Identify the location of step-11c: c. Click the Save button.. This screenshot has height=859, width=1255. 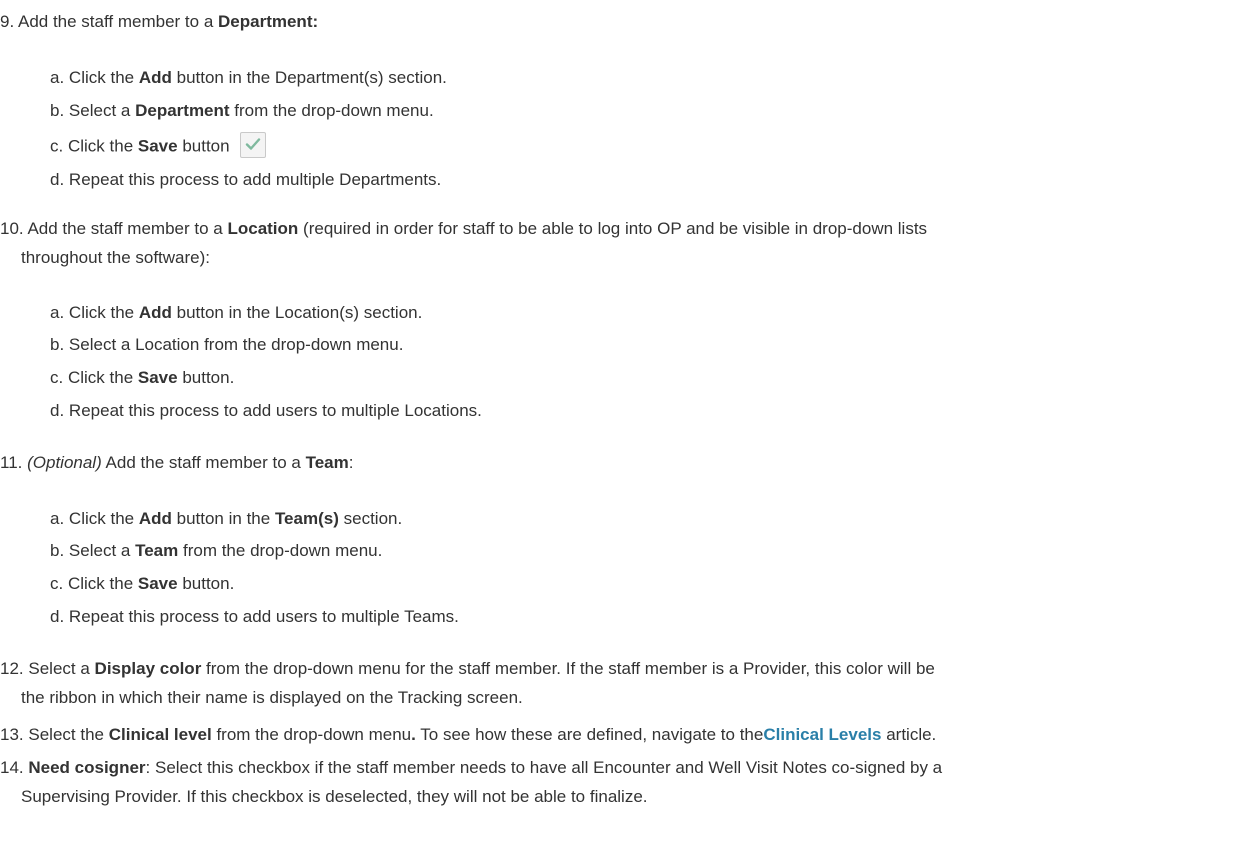
(142, 583).